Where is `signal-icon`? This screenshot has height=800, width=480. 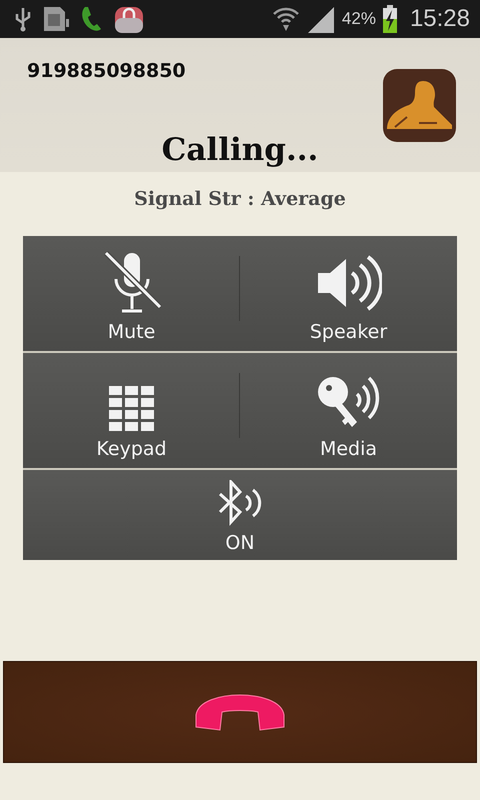 signal-icon is located at coordinates (321, 19).